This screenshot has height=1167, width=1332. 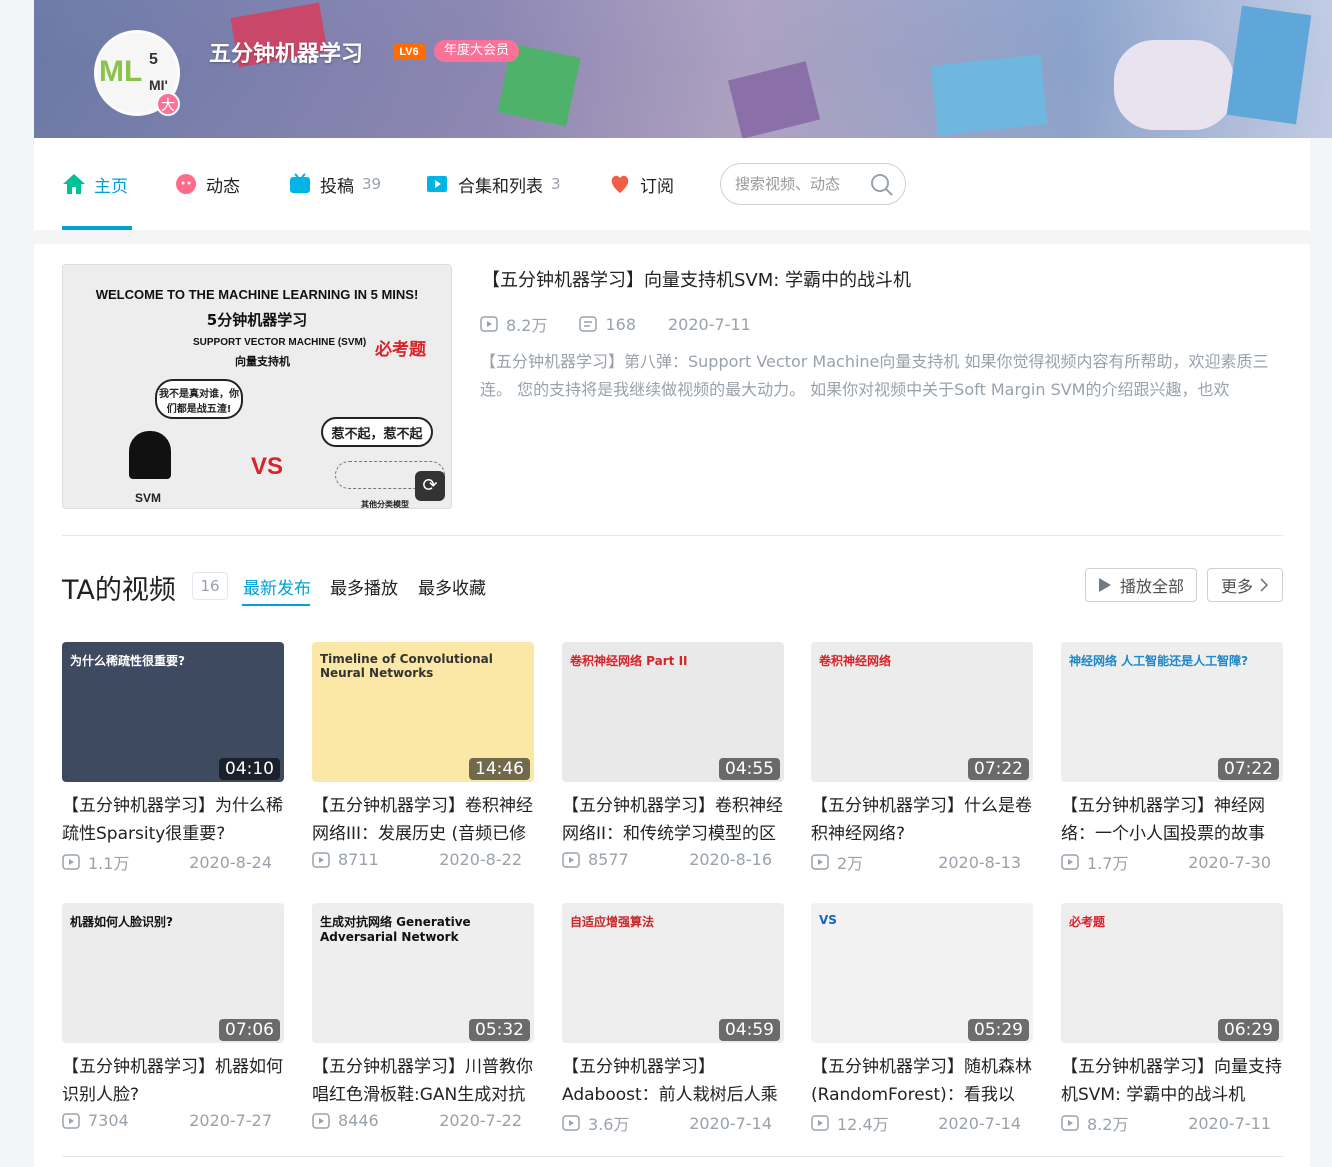 What do you see at coordinates (612, 922) in the screenshot?
I see `thumbnail-text: 自适应增强算法` at bounding box center [612, 922].